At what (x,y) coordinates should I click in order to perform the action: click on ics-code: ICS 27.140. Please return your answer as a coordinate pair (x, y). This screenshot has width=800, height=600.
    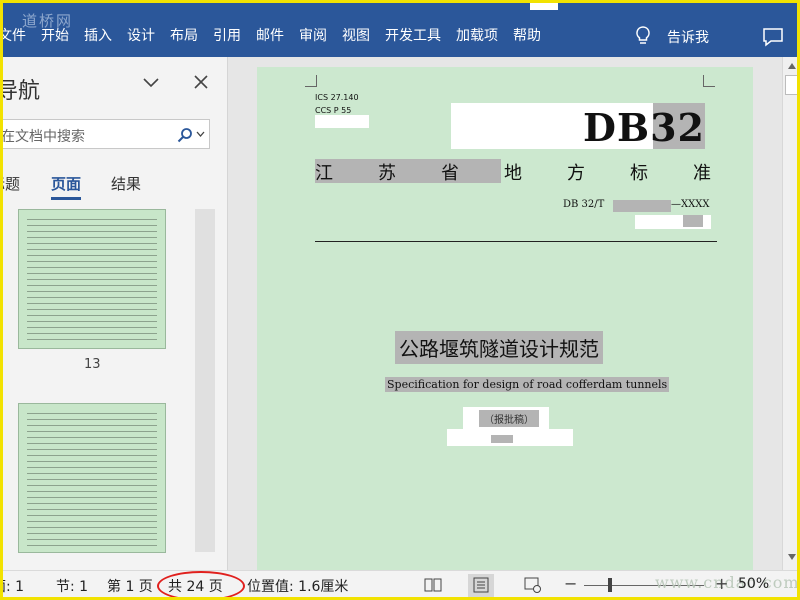
    Looking at the image, I should click on (337, 97).